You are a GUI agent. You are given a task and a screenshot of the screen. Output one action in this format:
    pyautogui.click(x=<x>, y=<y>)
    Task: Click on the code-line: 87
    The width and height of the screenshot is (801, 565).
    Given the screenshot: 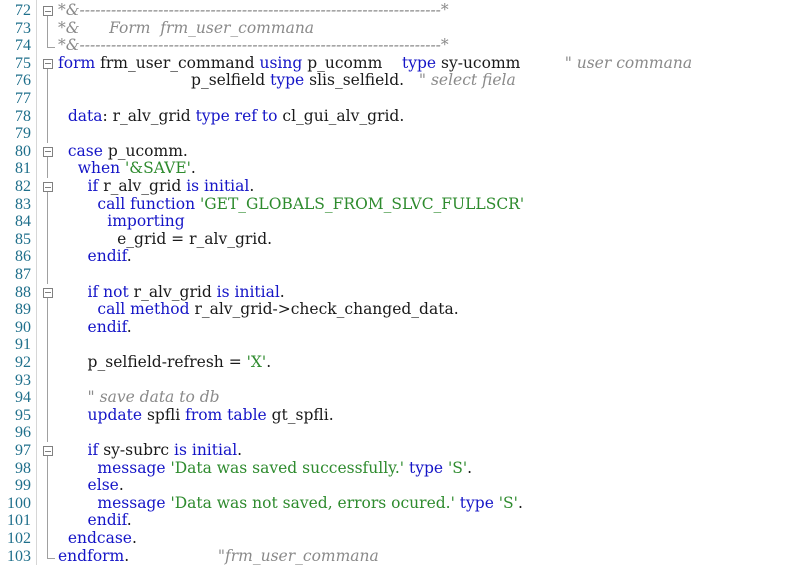 What is the action you would take?
    pyautogui.click(x=400, y=275)
    